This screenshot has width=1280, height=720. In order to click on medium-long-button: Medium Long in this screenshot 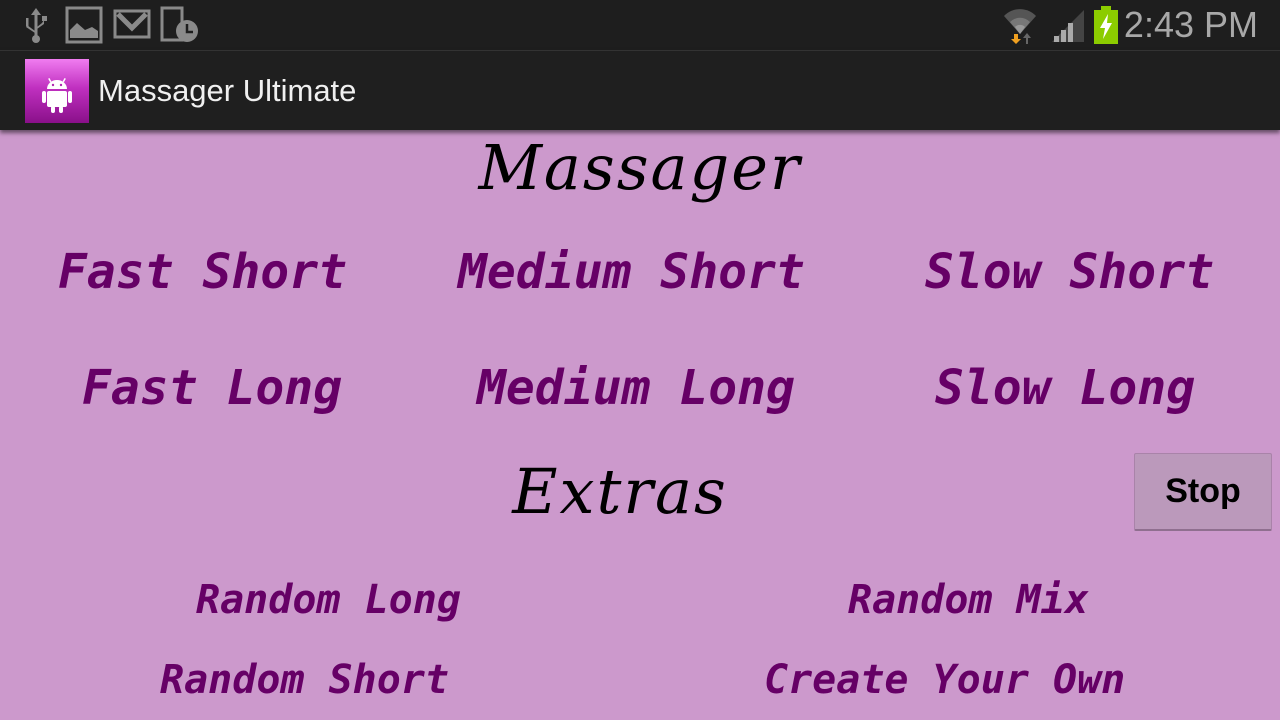, I will do `click(636, 388)`.